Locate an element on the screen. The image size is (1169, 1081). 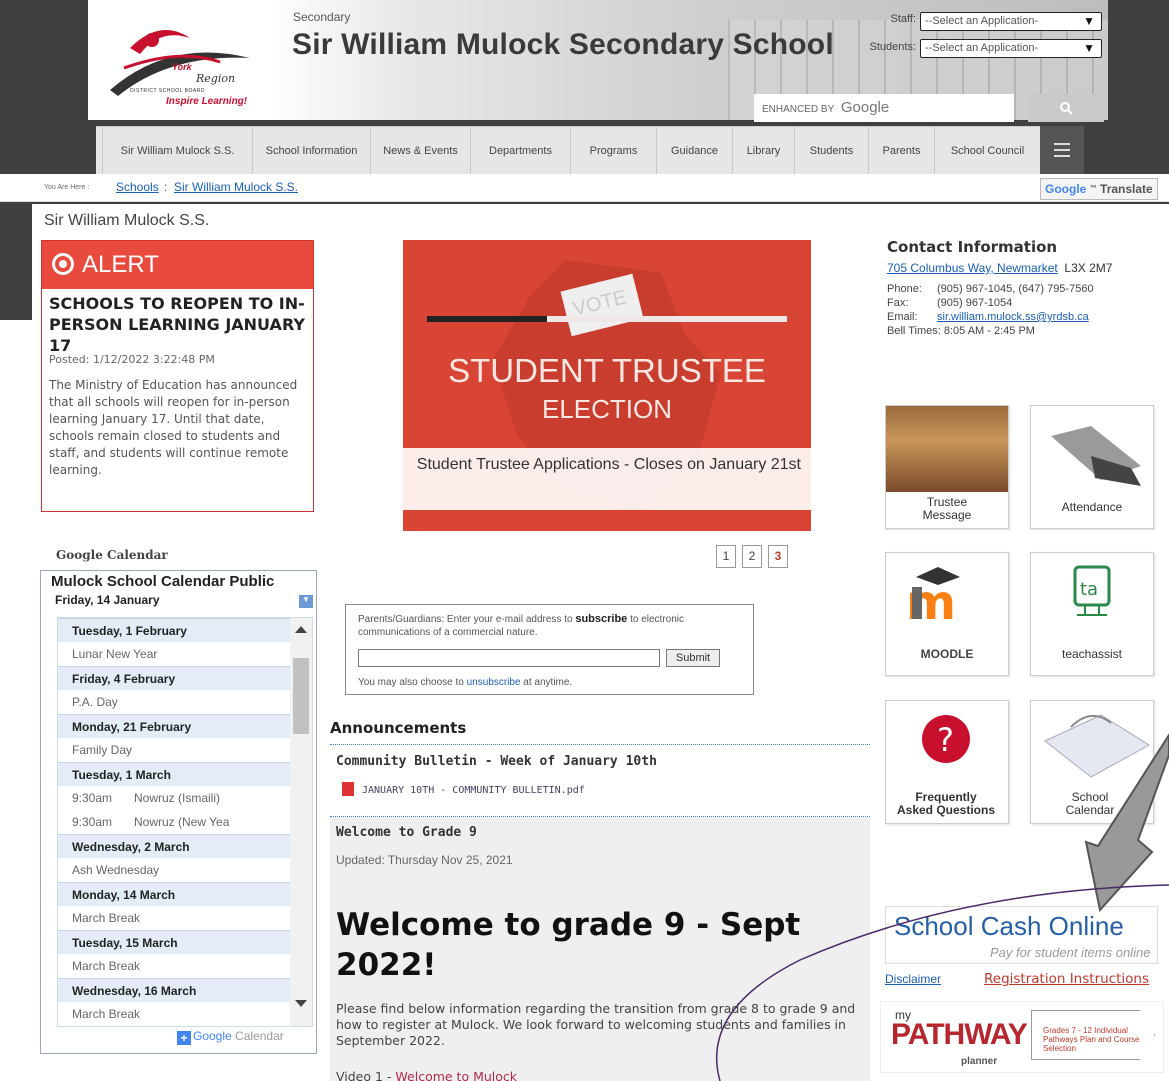
badge-google: Google is located at coordinates (212, 1036).